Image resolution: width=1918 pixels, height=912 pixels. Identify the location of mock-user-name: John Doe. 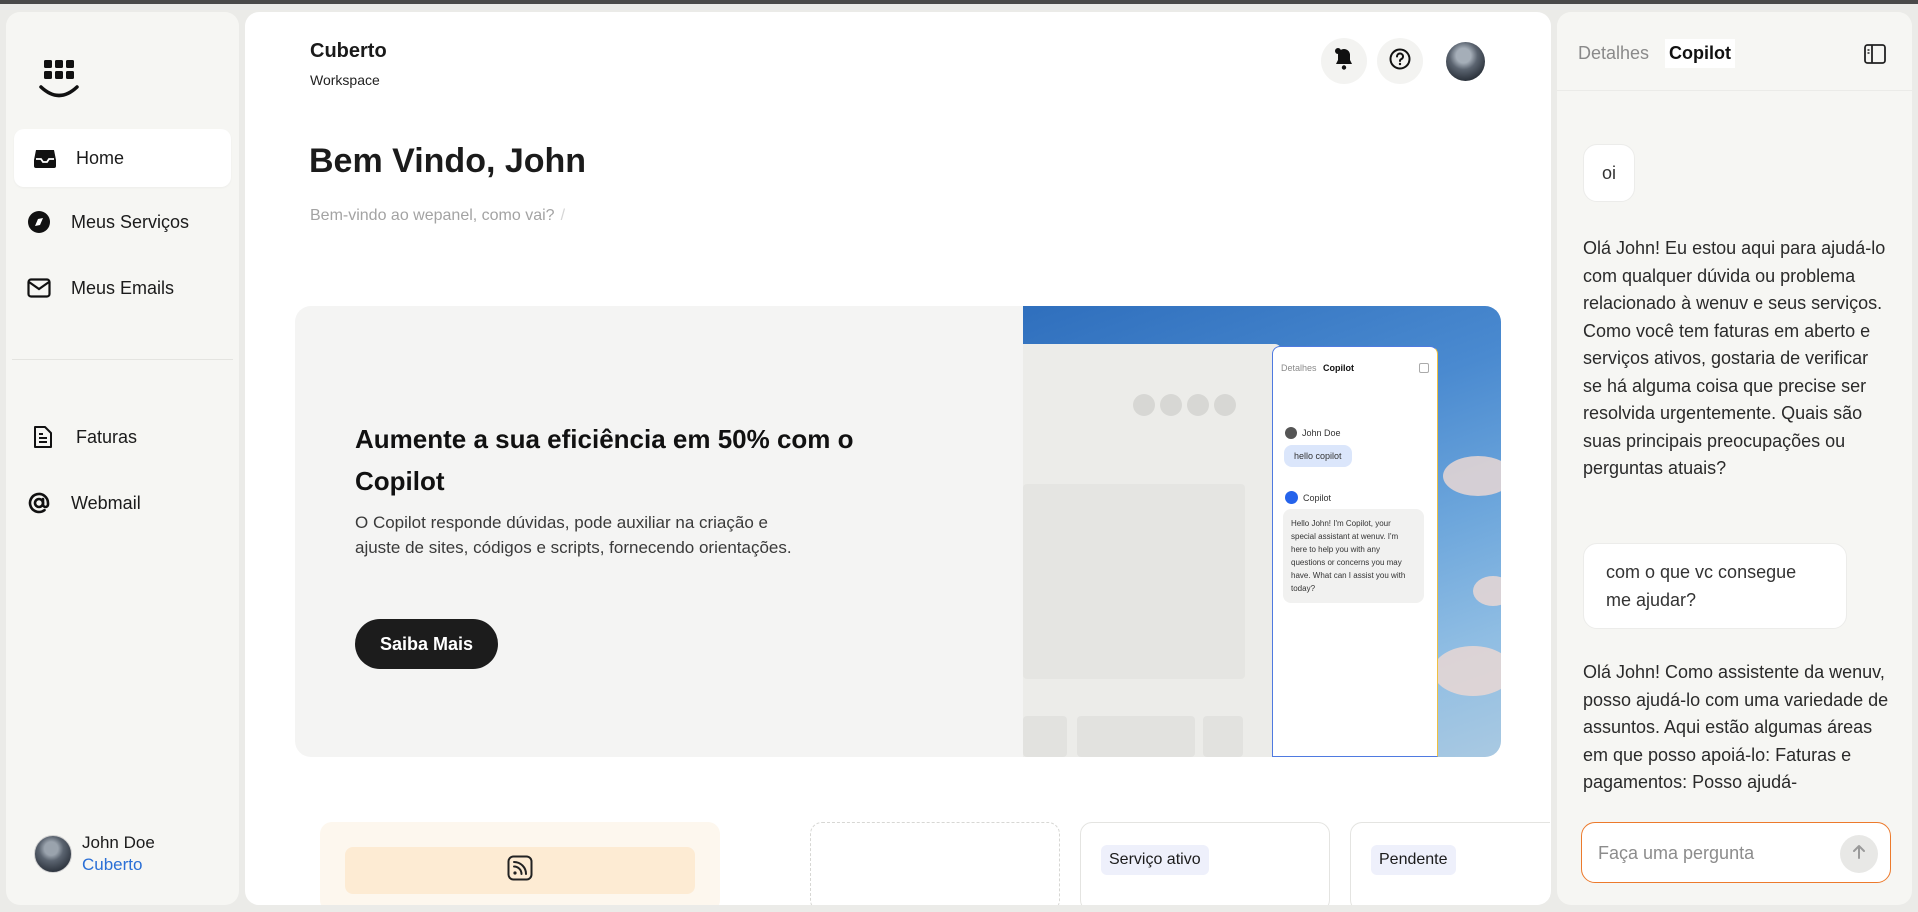
(1321, 433).